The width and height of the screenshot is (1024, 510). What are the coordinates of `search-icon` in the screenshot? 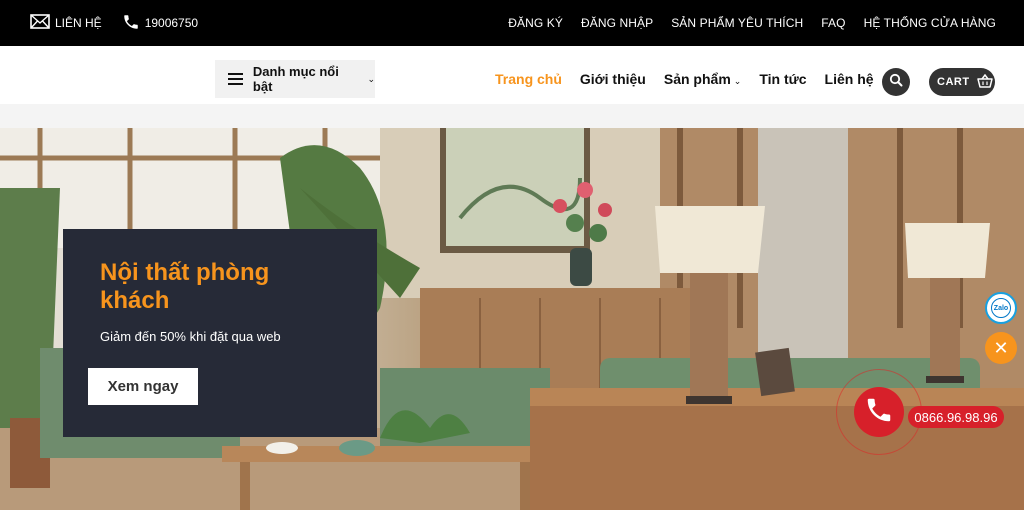 It's located at (896, 82).